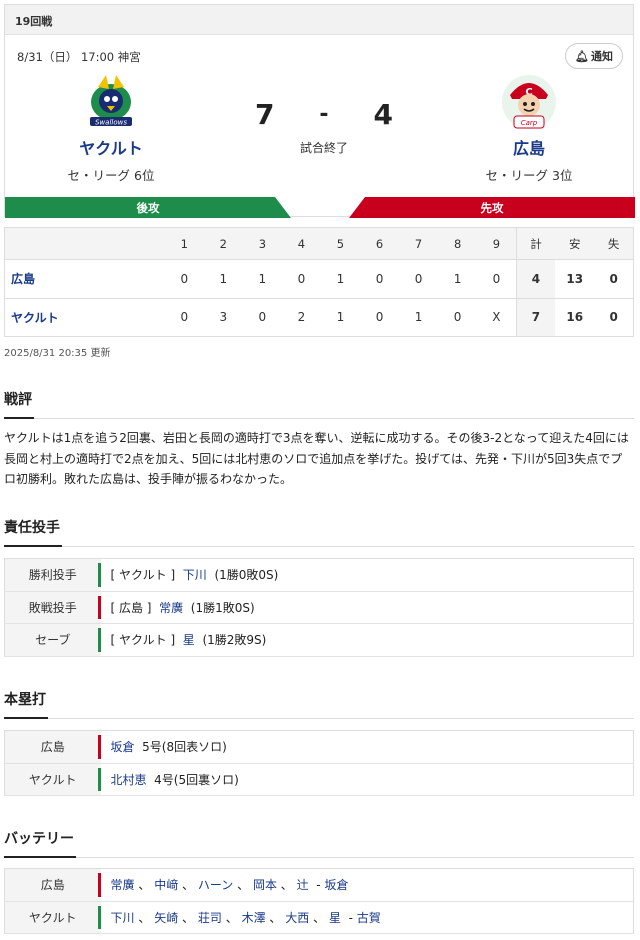 This screenshot has height=940, width=640. What do you see at coordinates (129, 780) in the screenshot?
I see `homerun-player-link: 北村恵` at bounding box center [129, 780].